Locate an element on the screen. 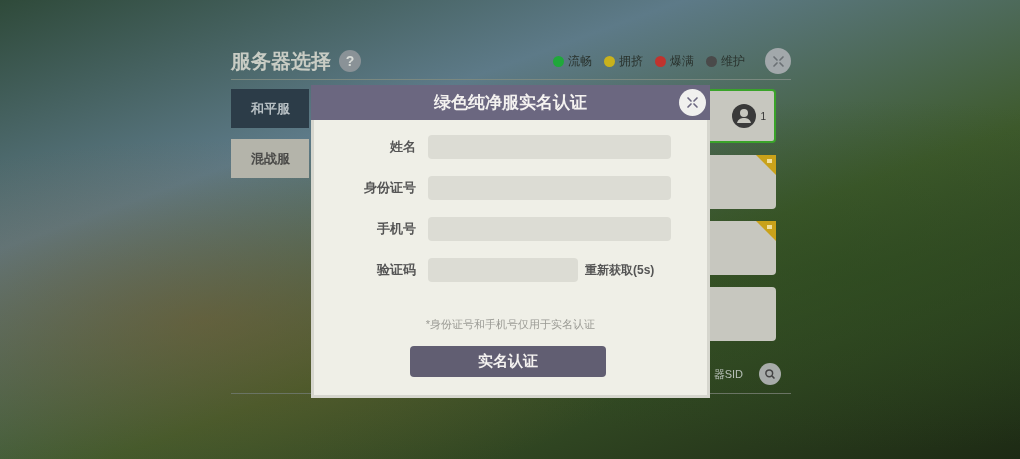 The image size is (1020, 459). search-button is located at coordinates (770, 374).